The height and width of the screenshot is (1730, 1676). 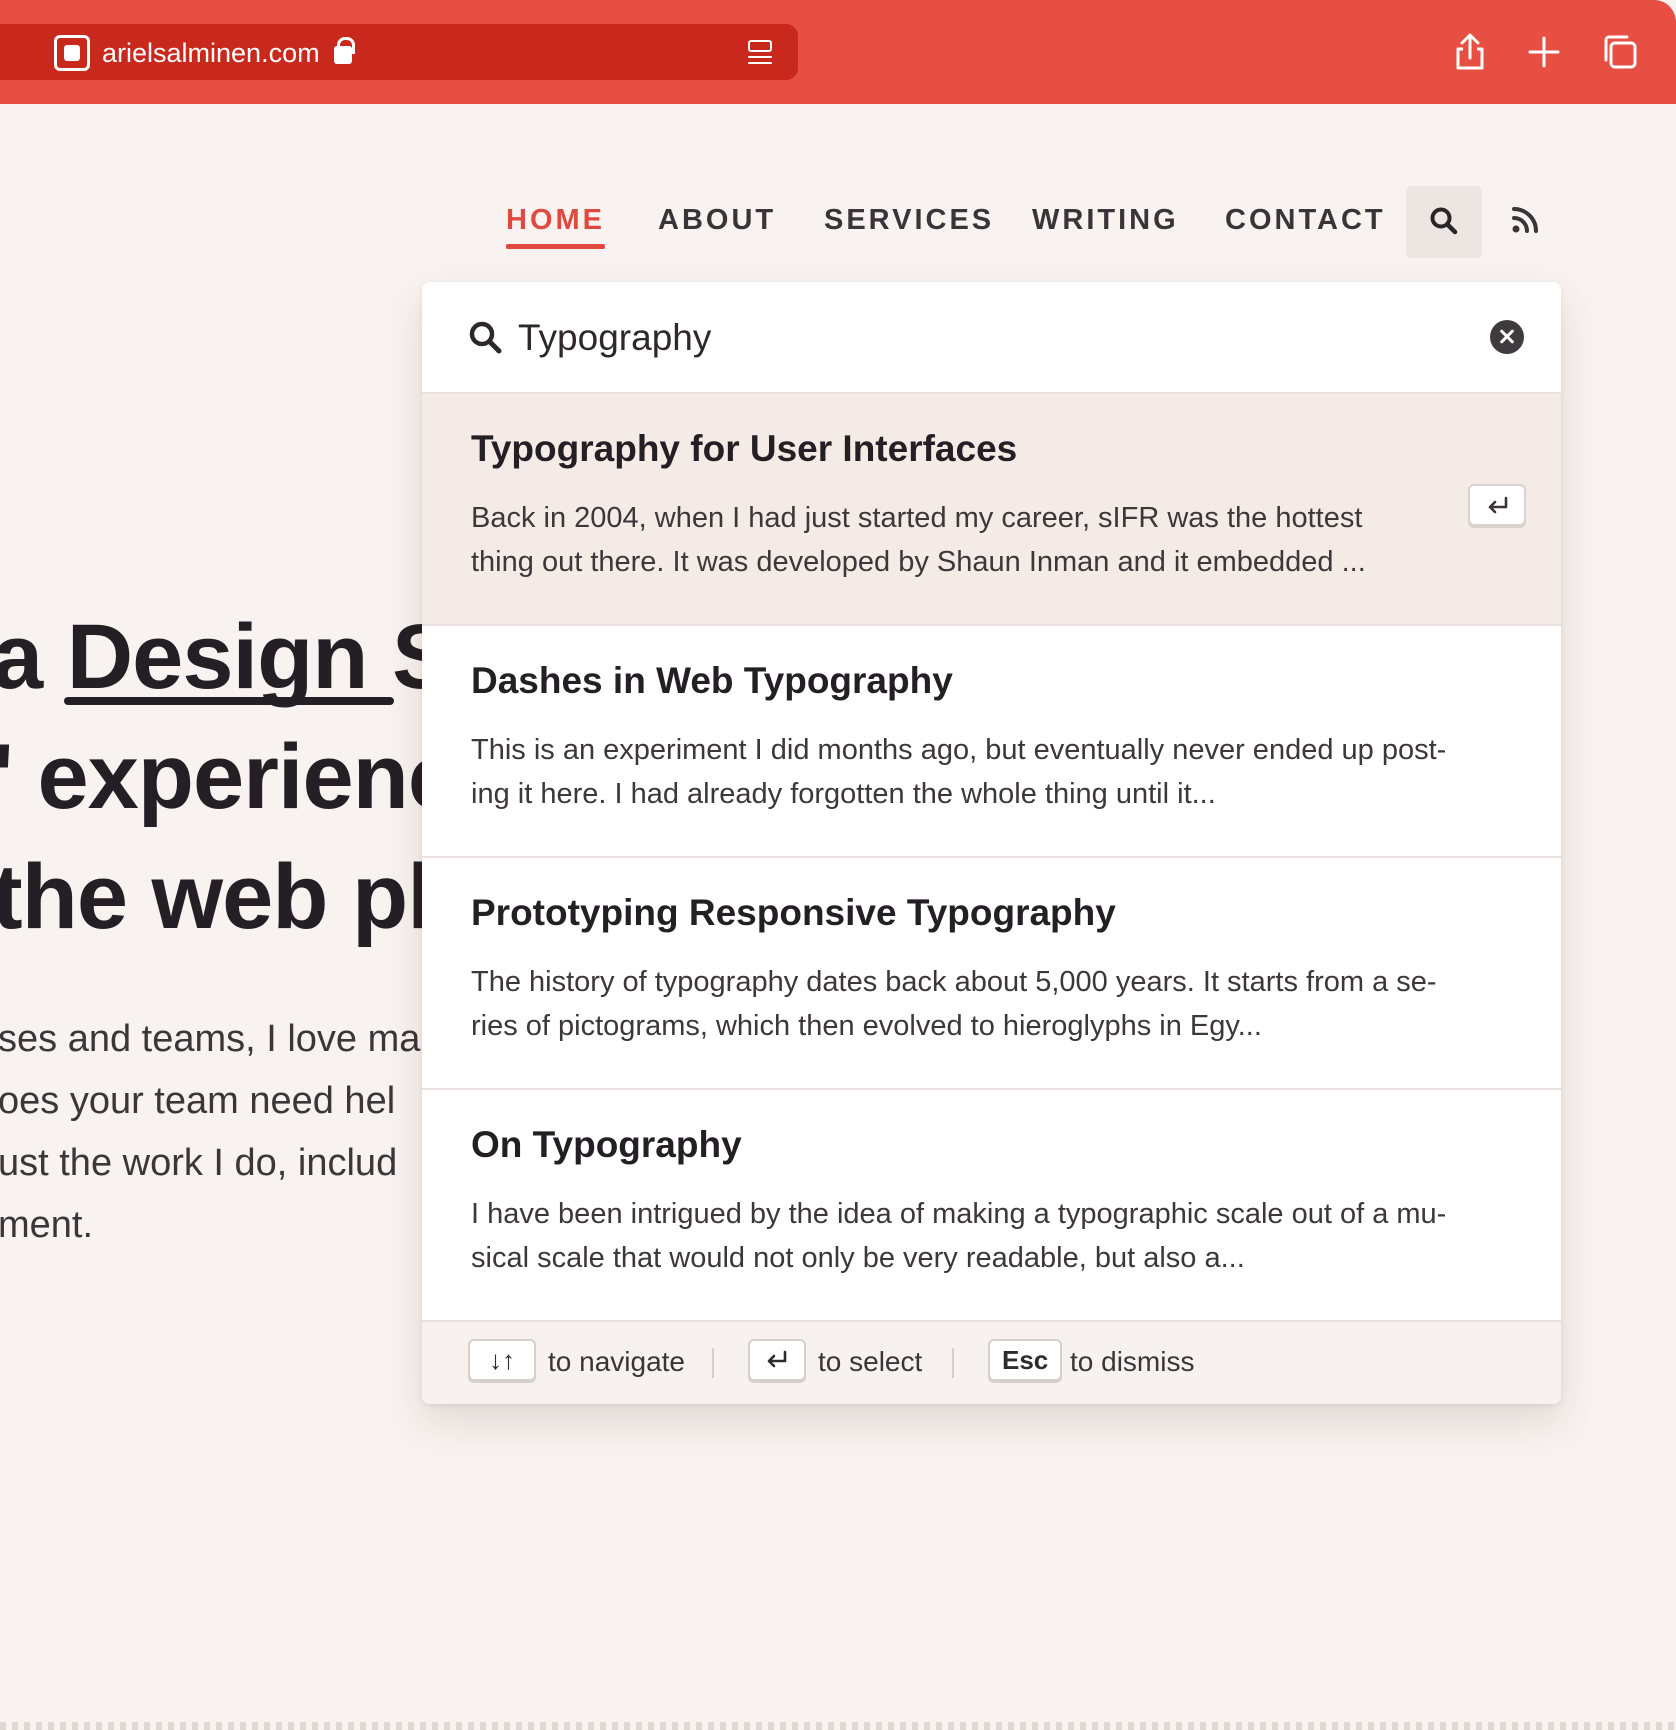 What do you see at coordinates (47, 1225) in the screenshot?
I see `hero-body-line-4: ment.` at bounding box center [47, 1225].